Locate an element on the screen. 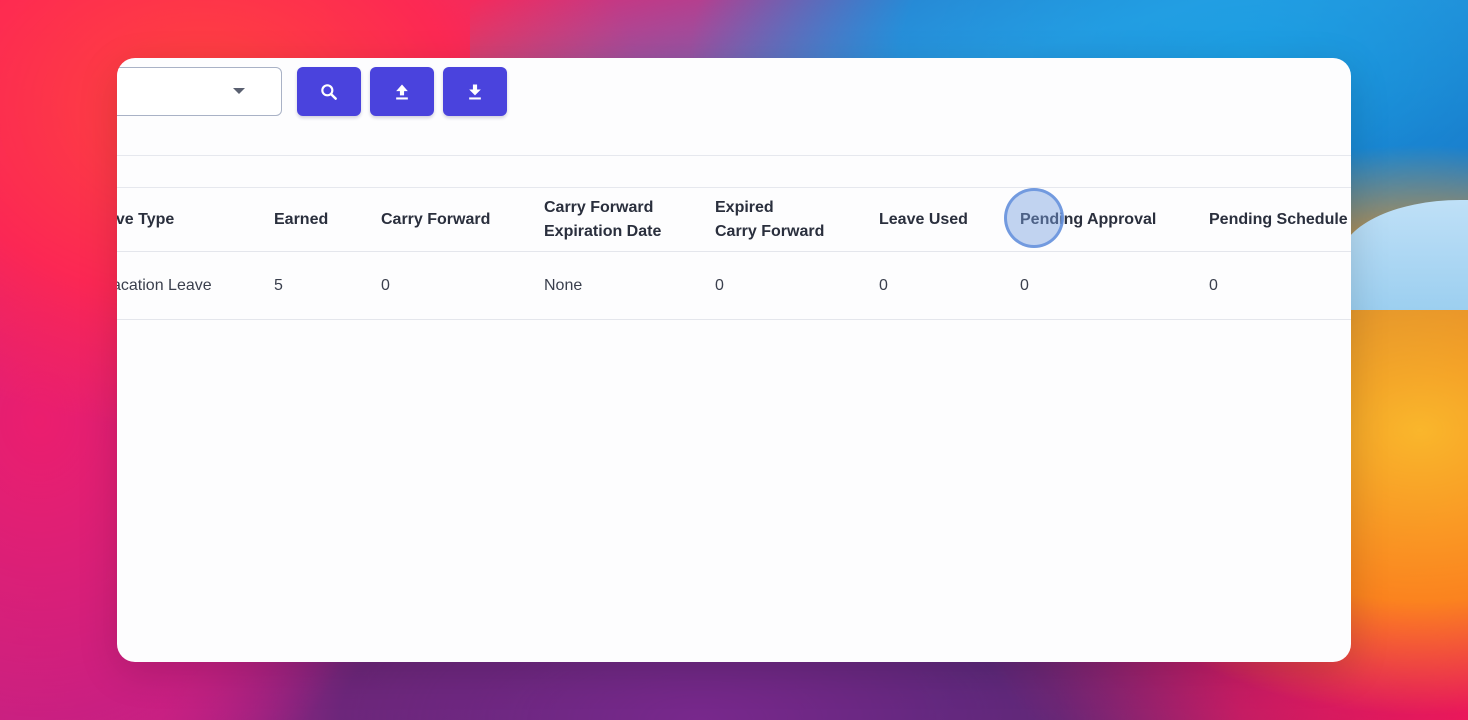 This screenshot has width=1468, height=720. cell-leave-used: 0 is located at coordinates (883, 285).